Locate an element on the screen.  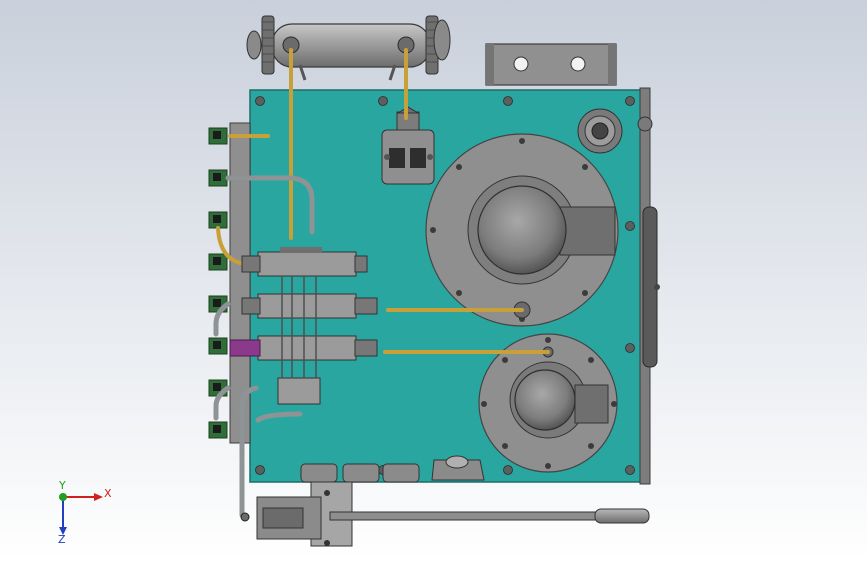
x-axis-label: X is located at coordinates (108, 493).